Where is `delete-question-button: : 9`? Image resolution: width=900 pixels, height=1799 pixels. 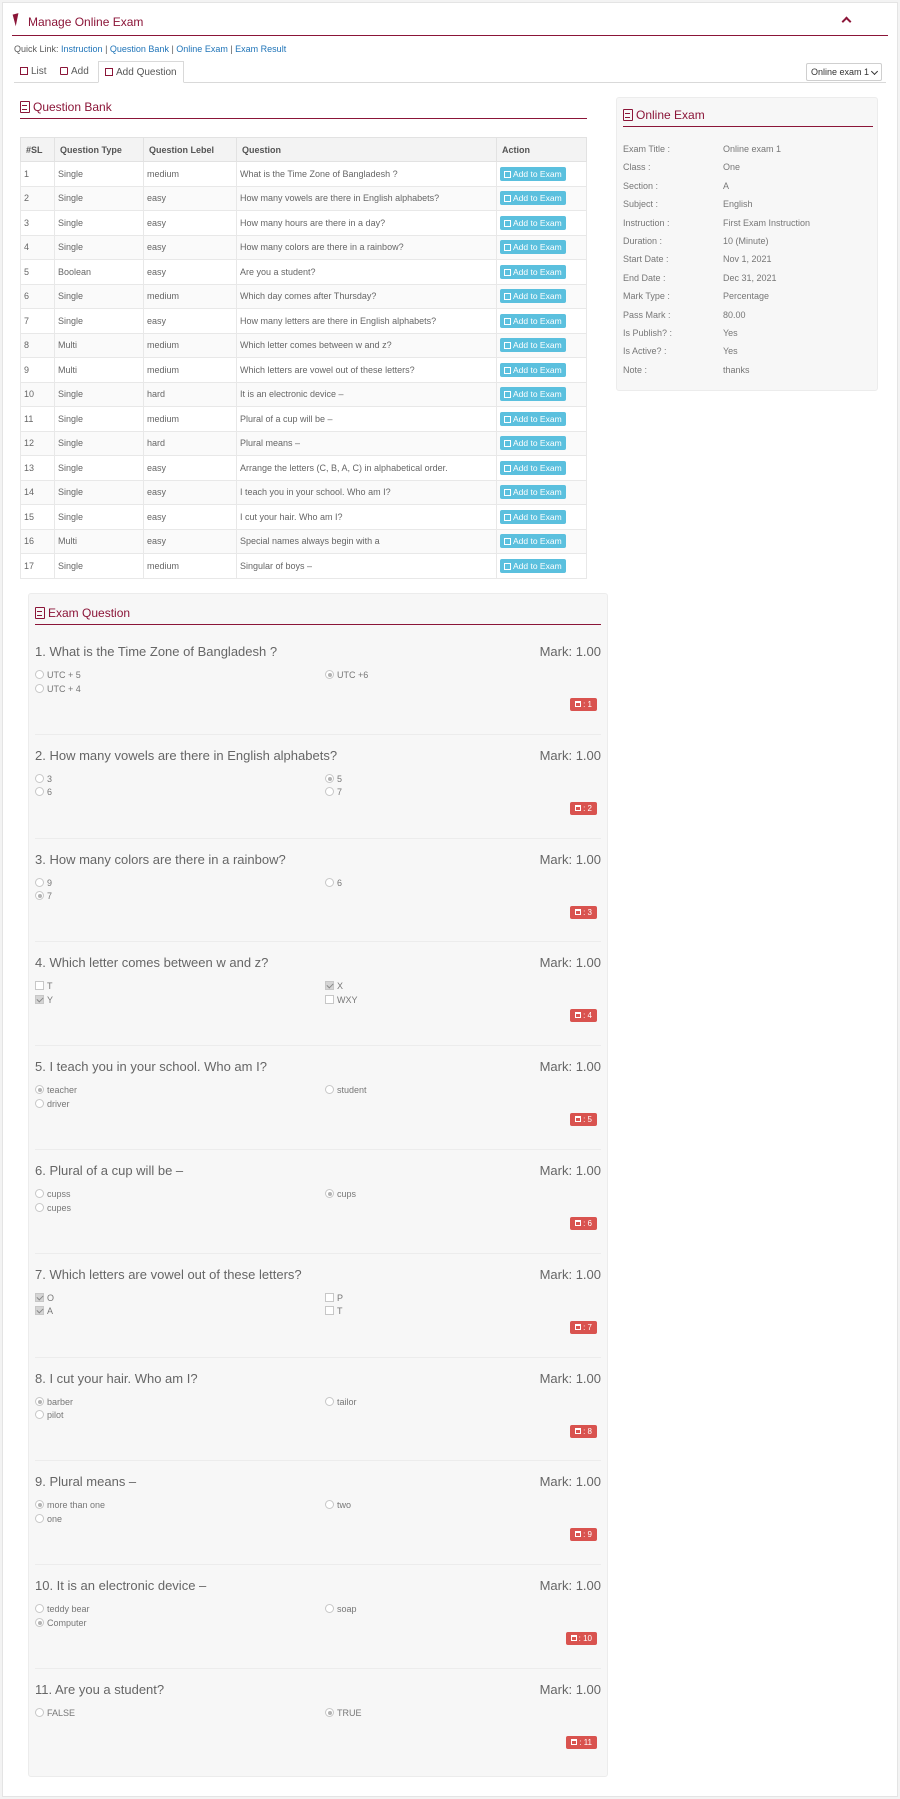 delete-question-button: : 9 is located at coordinates (583, 1535).